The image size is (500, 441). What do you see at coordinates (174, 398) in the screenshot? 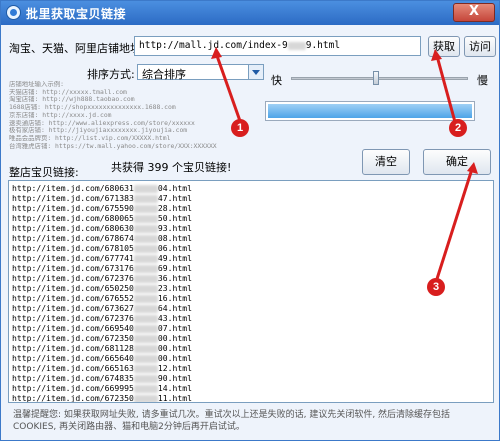
I see `link-end: 11.html` at bounding box center [174, 398].